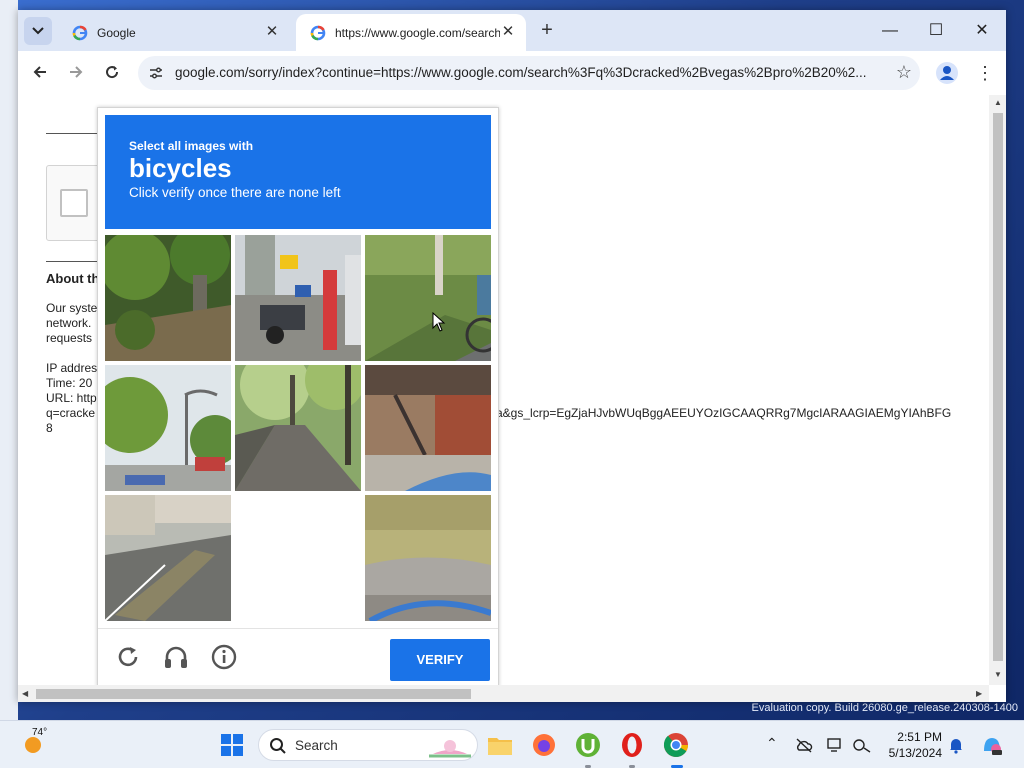 This screenshot has width=1024, height=768. Describe the element at coordinates (862, 745) in the screenshot. I see `network-icon` at that location.